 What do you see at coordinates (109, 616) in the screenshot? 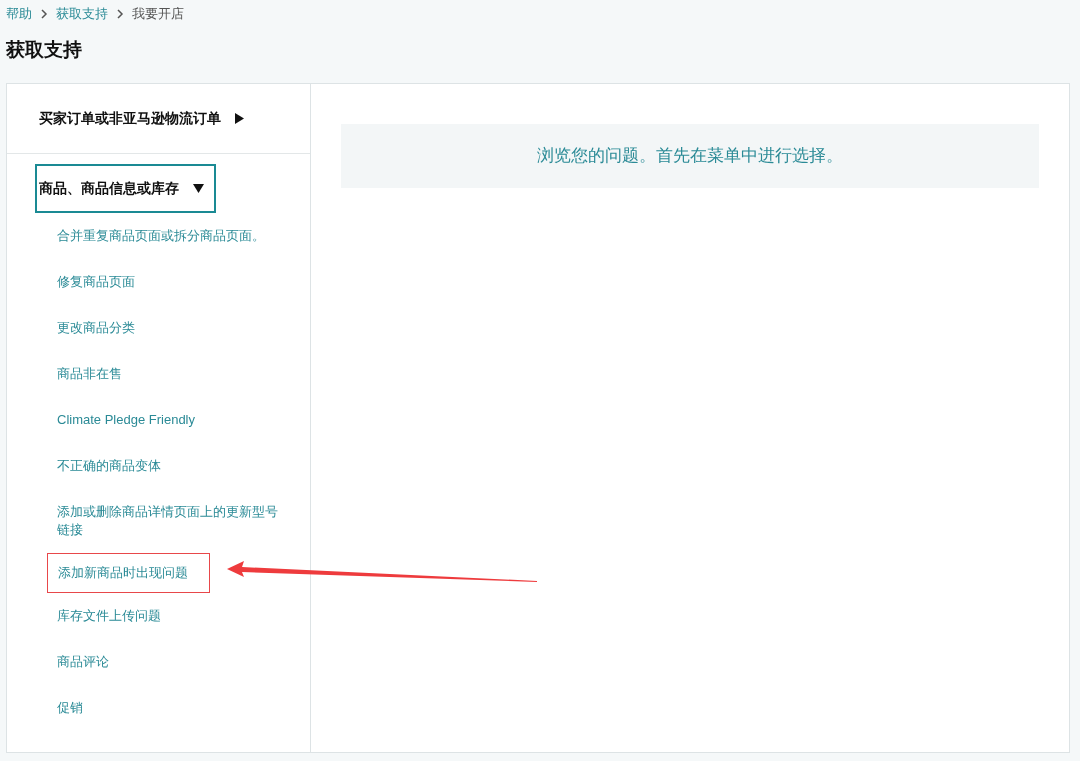
I see `submenu-link: 库存文件上传问题` at bounding box center [109, 616].